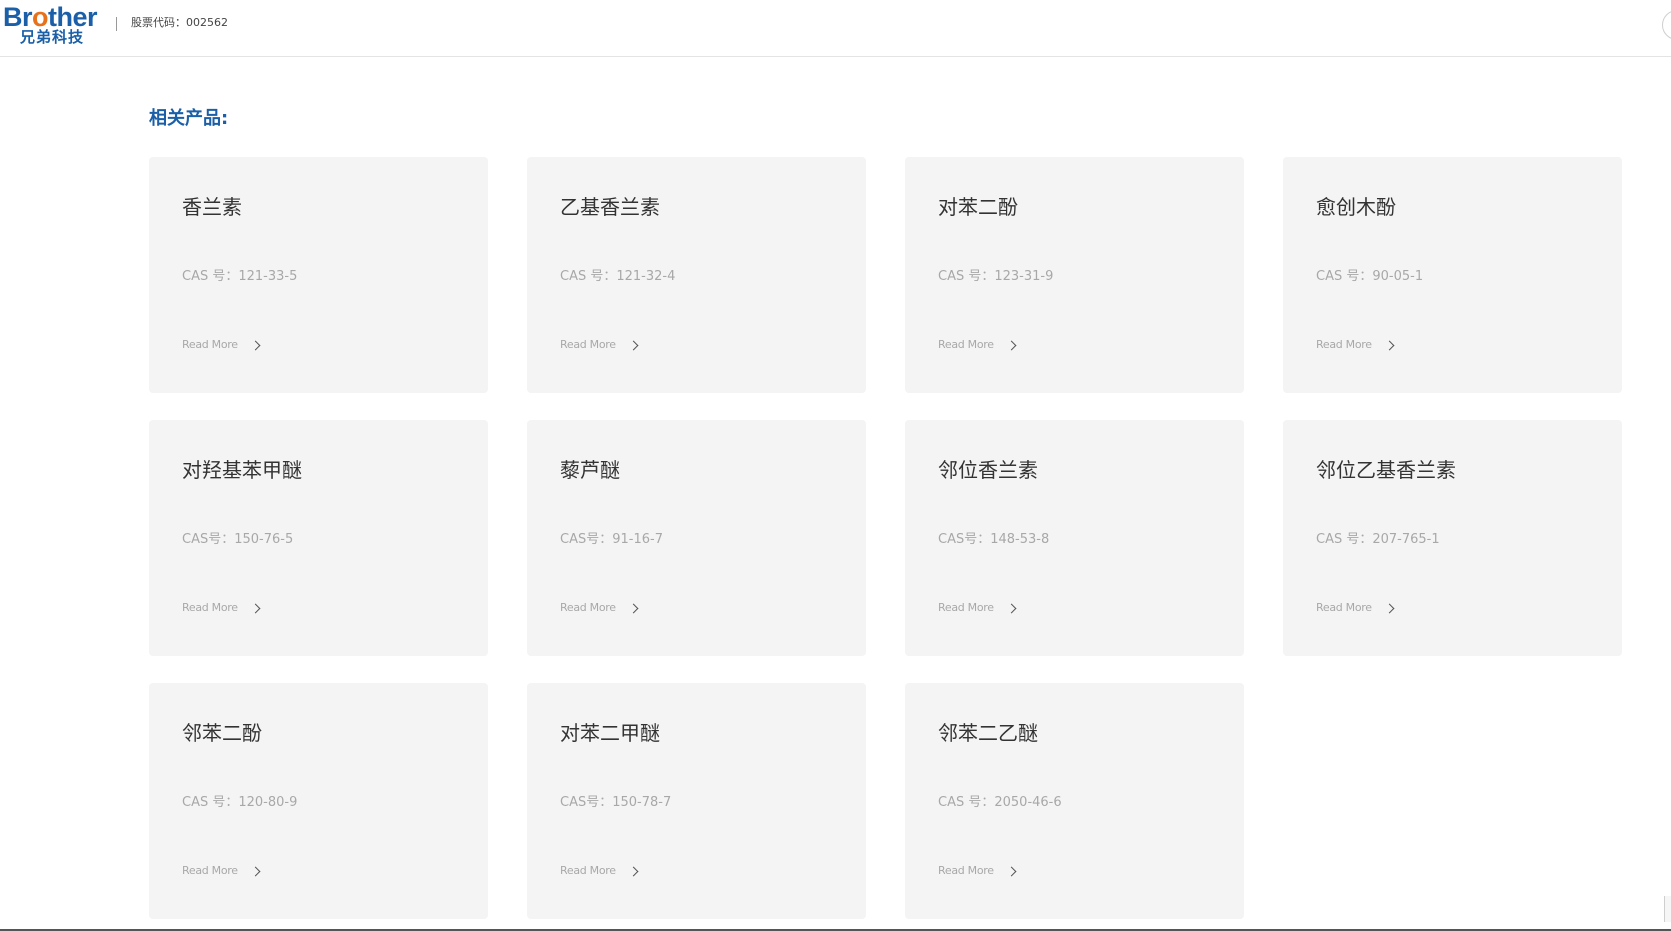  What do you see at coordinates (835, 28) in the screenshot?
I see `site-header: Brother 兄弟科技 股票代码：002562` at bounding box center [835, 28].